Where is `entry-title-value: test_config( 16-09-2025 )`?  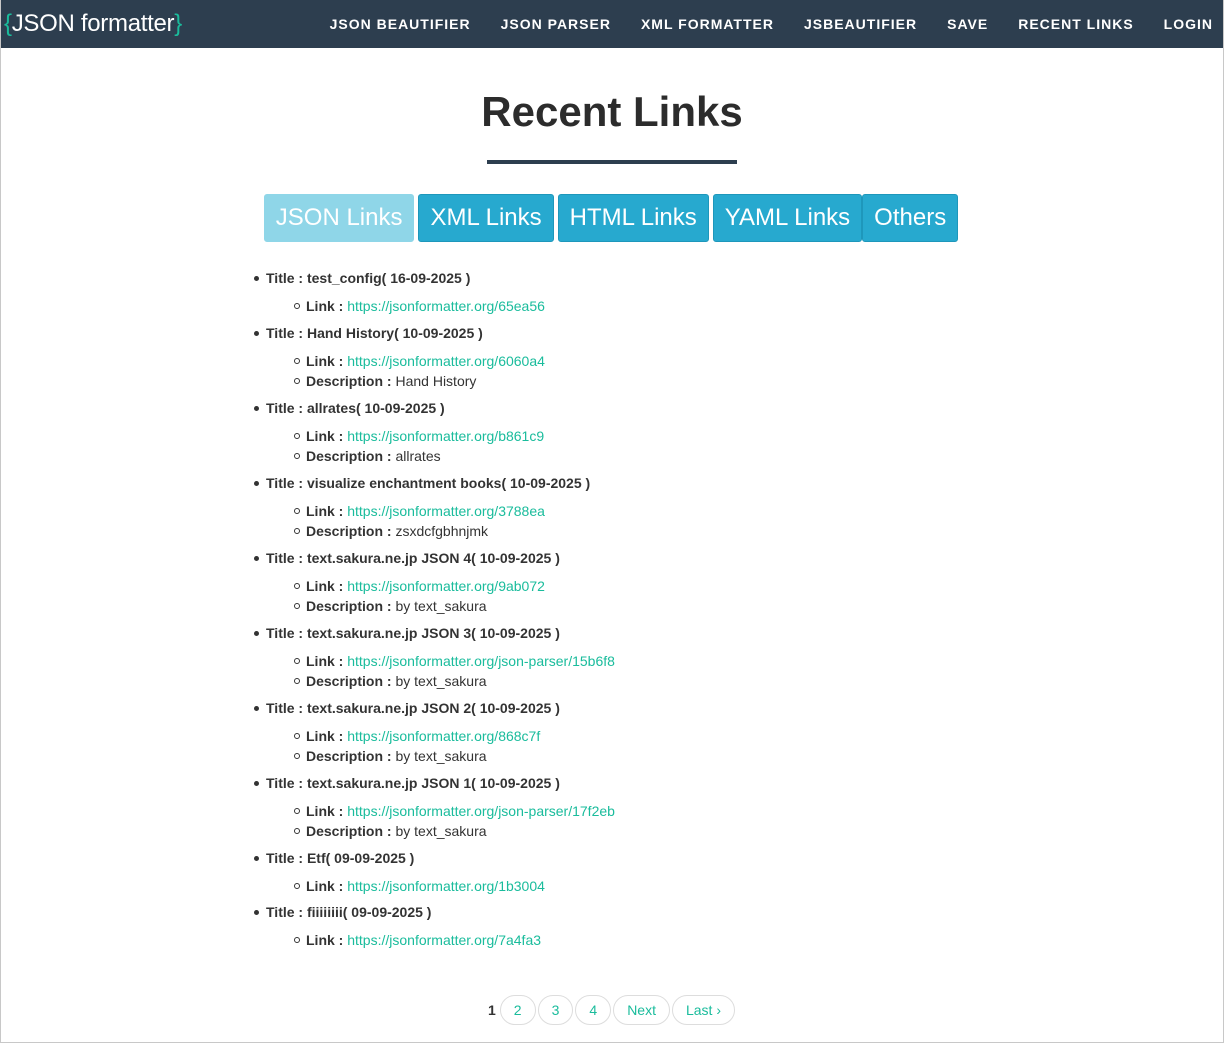 entry-title-value: test_config( 16-09-2025 ) is located at coordinates (388, 278).